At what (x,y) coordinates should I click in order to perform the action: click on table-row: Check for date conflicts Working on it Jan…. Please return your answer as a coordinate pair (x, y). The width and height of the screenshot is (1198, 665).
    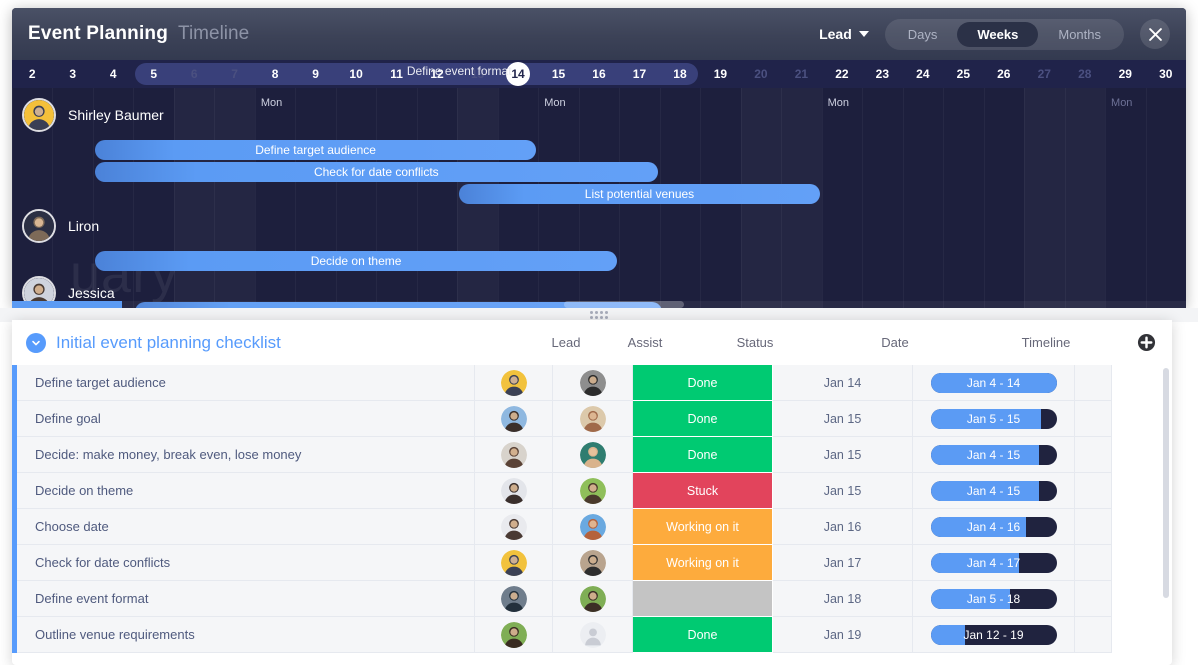
    Looking at the image, I should click on (592, 563).